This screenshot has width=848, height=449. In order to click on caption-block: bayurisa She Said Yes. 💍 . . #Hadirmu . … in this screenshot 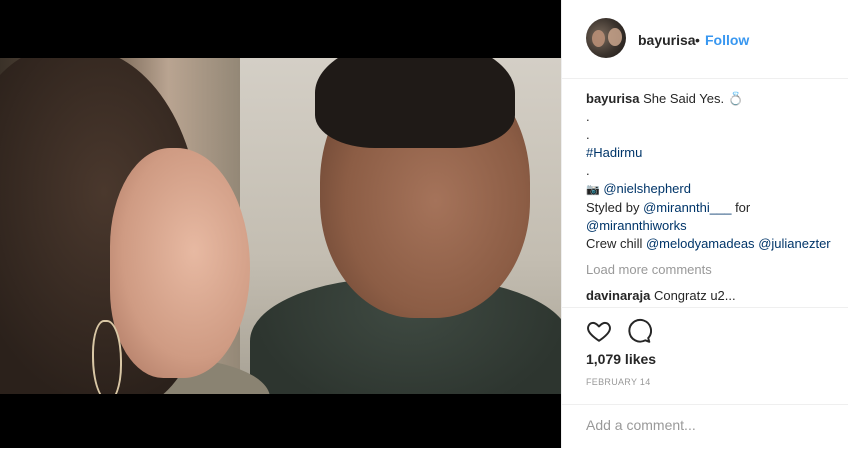, I will do `click(713, 171)`.